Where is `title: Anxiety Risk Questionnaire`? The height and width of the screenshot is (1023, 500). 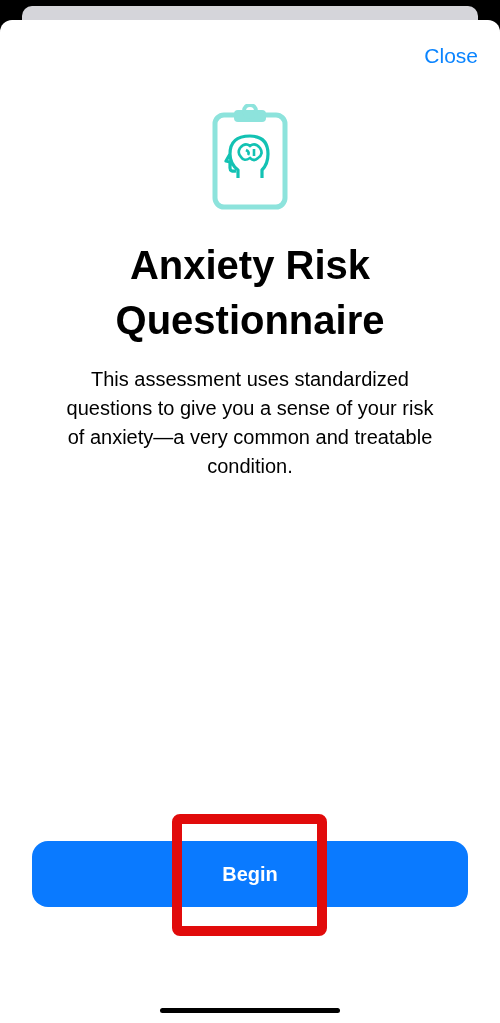 title: Anxiety Risk Questionnaire is located at coordinates (250, 293).